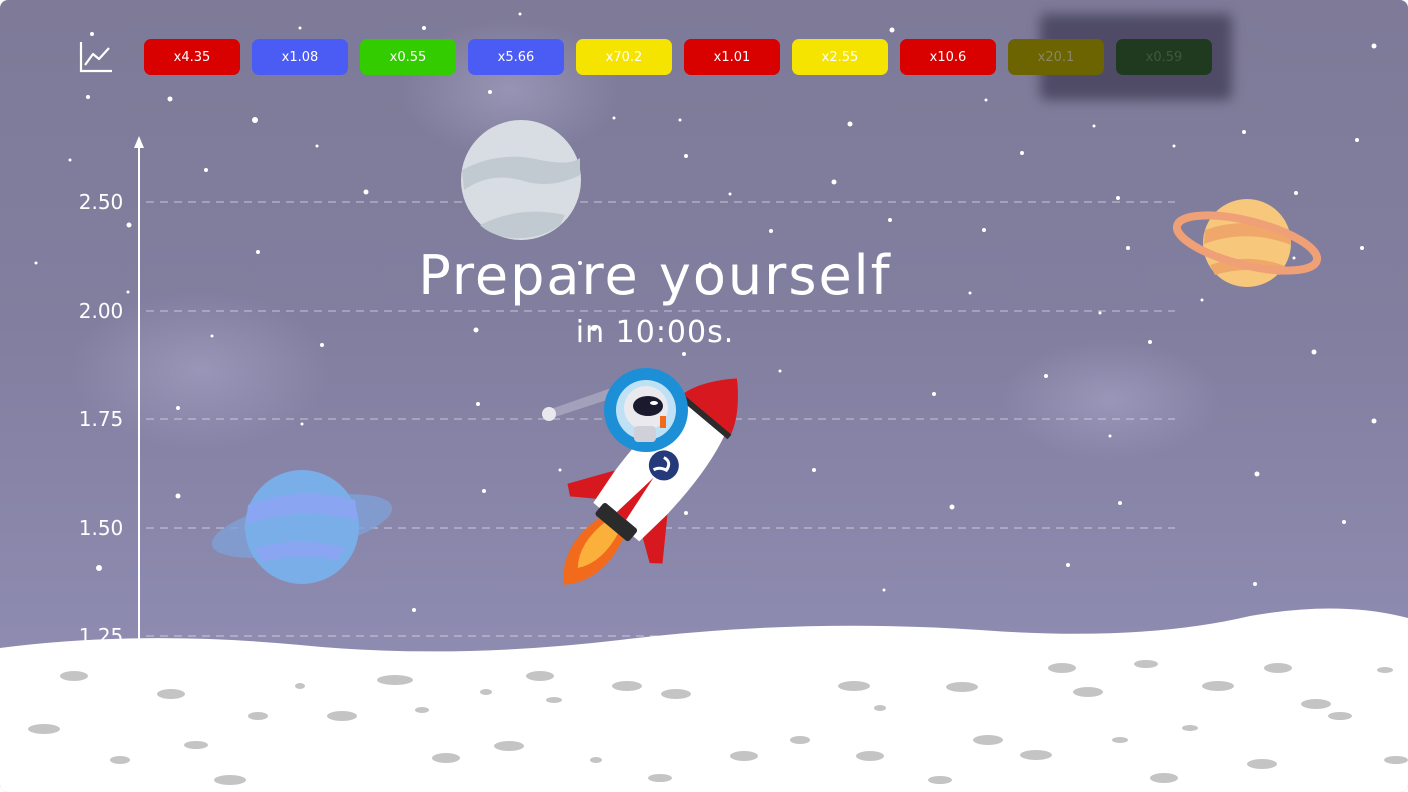  Describe the element at coordinates (408, 57) in the screenshot. I see `history-pill-3: x0.55` at that location.